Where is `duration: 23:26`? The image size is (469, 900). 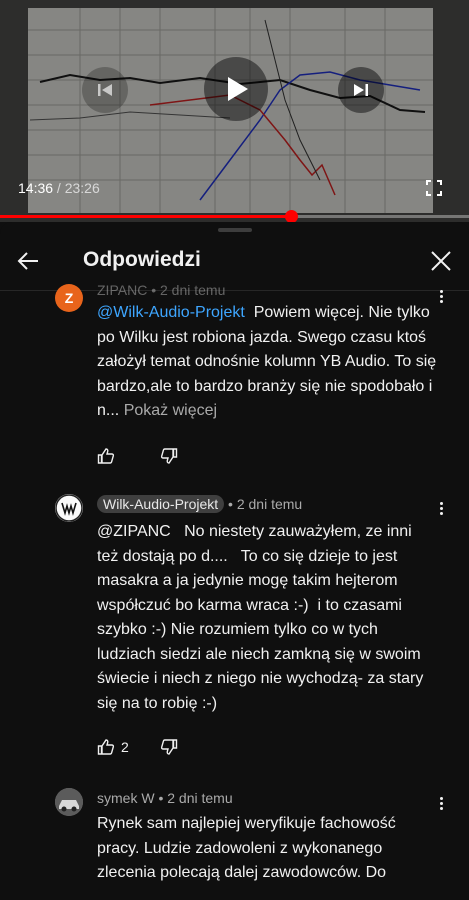
duration: 23:26 is located at coordinates (82, 188).